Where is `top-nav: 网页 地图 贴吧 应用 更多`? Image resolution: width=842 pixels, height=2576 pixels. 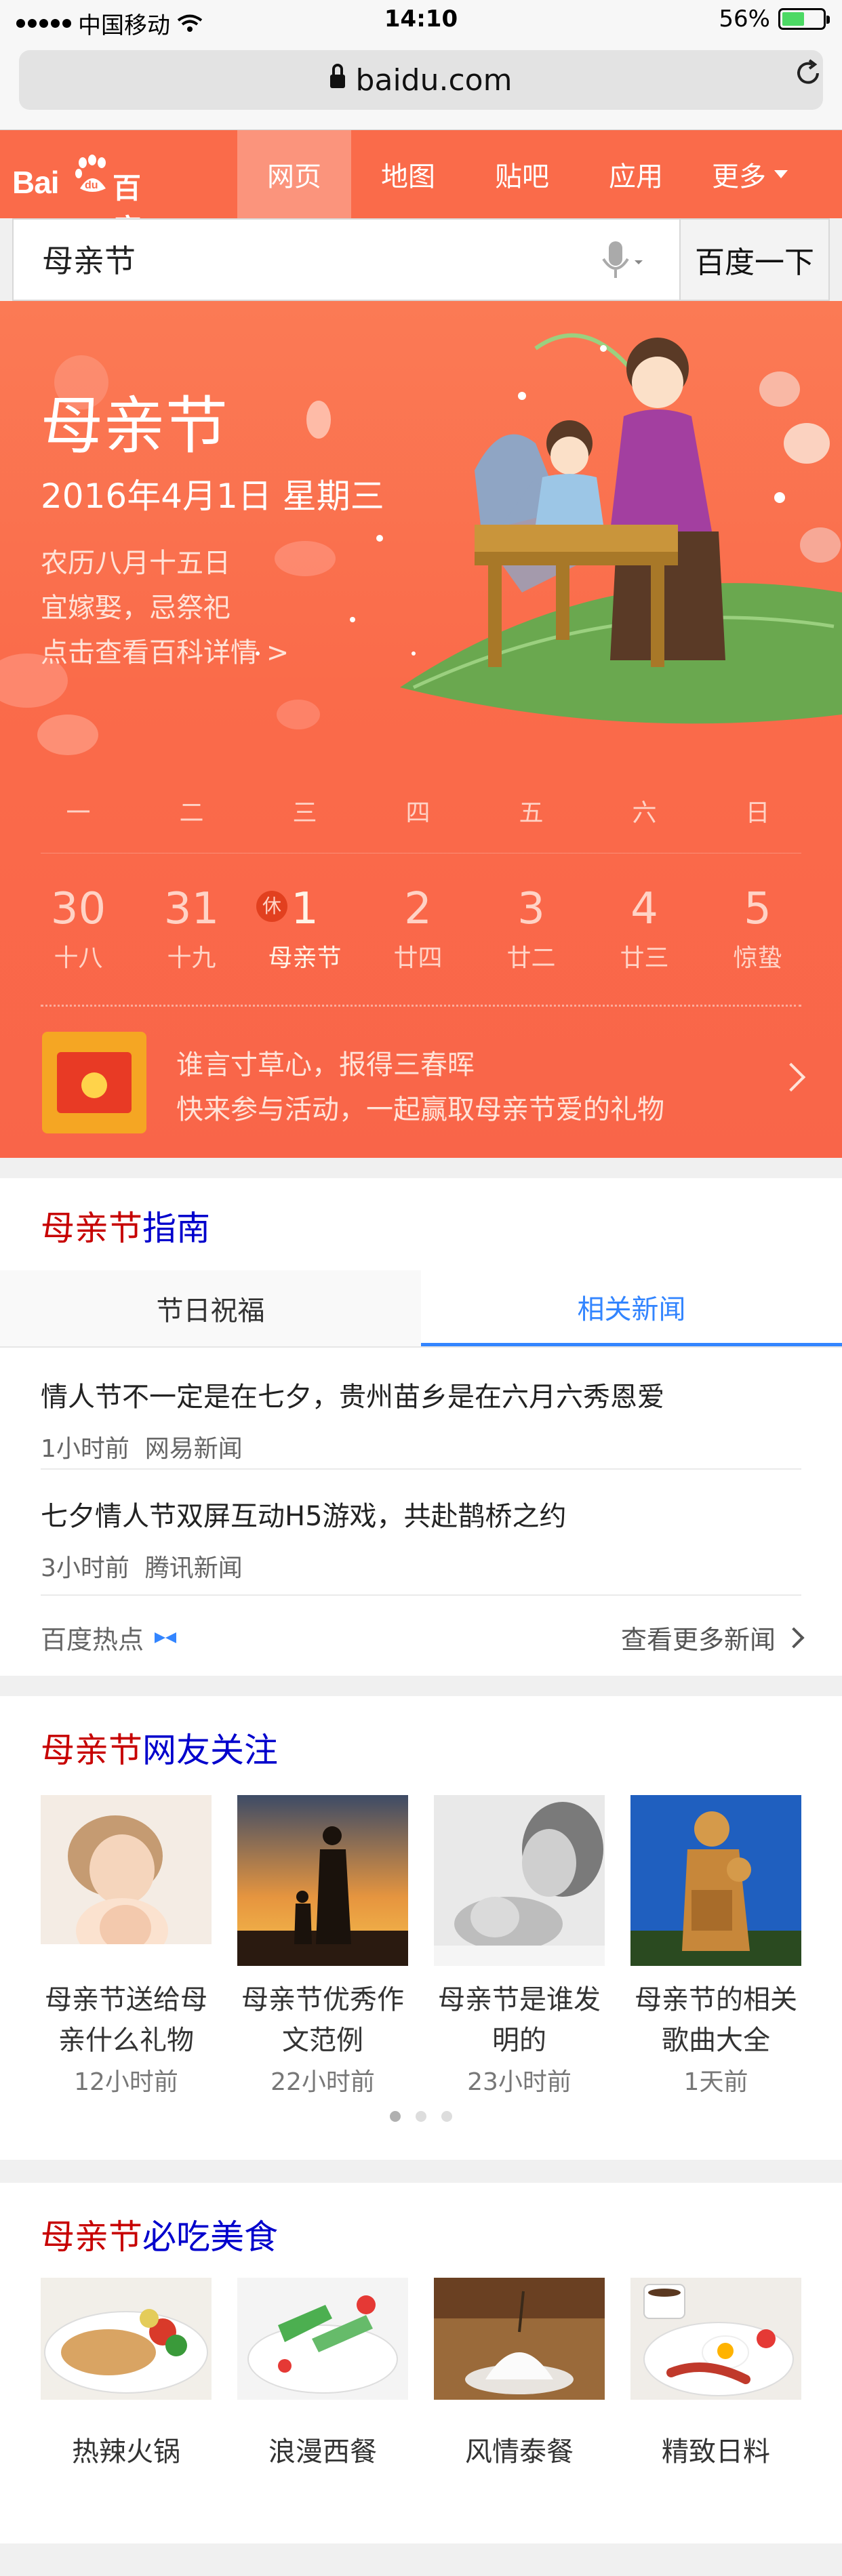 top-nav: 网页 地图 贴吧 应用 更多 is located at coordinates (522, 174).